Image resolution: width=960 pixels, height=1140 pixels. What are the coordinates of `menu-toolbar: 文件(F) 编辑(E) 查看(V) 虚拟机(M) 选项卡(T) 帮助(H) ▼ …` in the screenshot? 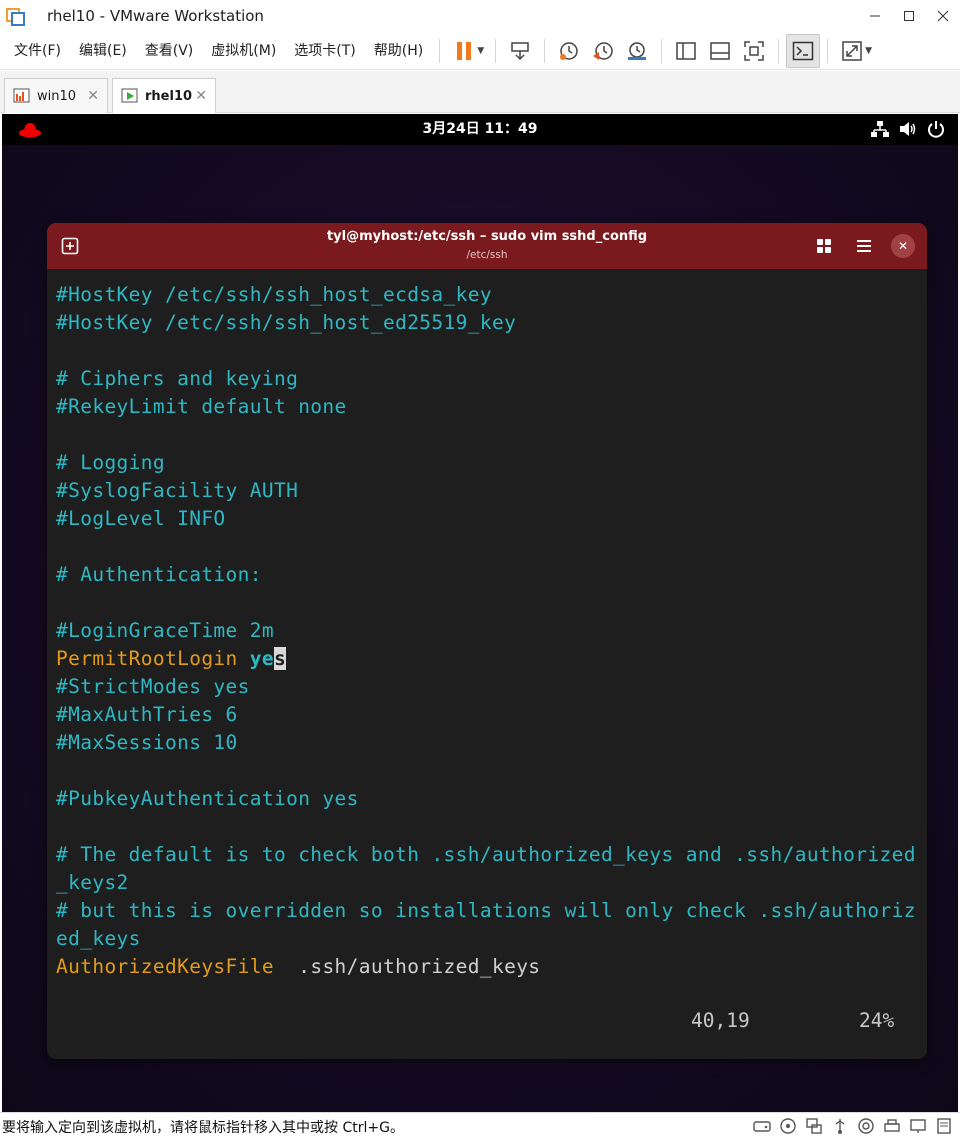 It's located at (480, 51).